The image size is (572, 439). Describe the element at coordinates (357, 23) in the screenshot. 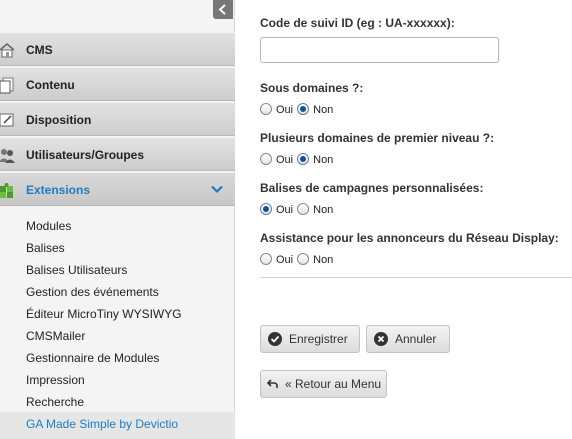

I see `tracking-id-label: Code de suivi ID (eg : UA-xxxxxx):` at that location.